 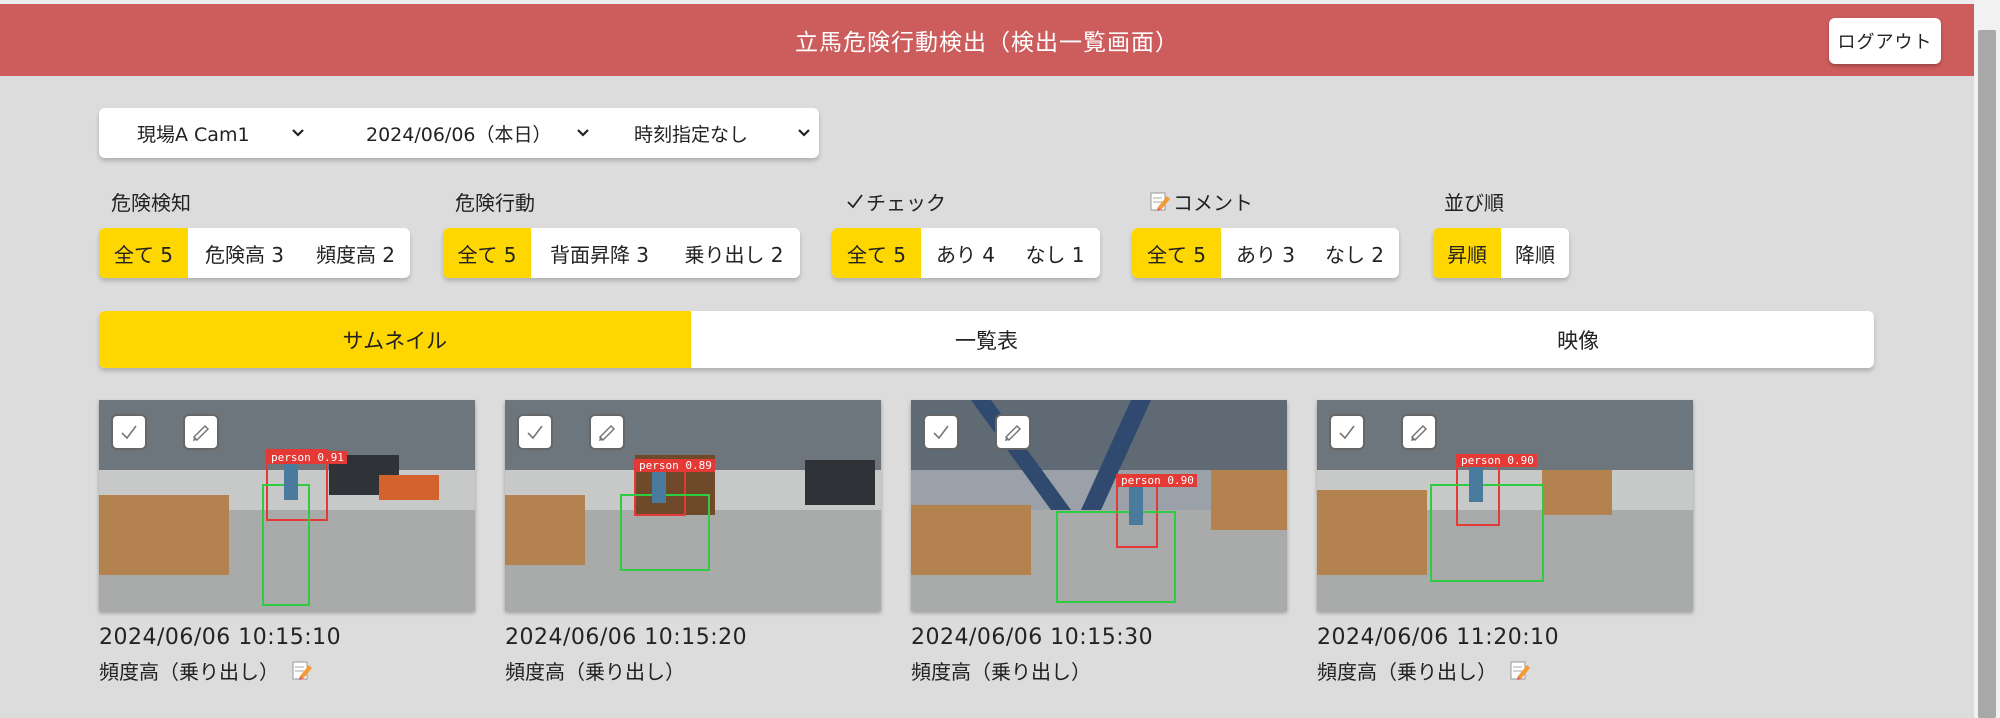 I want to click on camera-select: 現場A Cam1, so click(x=207, y=133).